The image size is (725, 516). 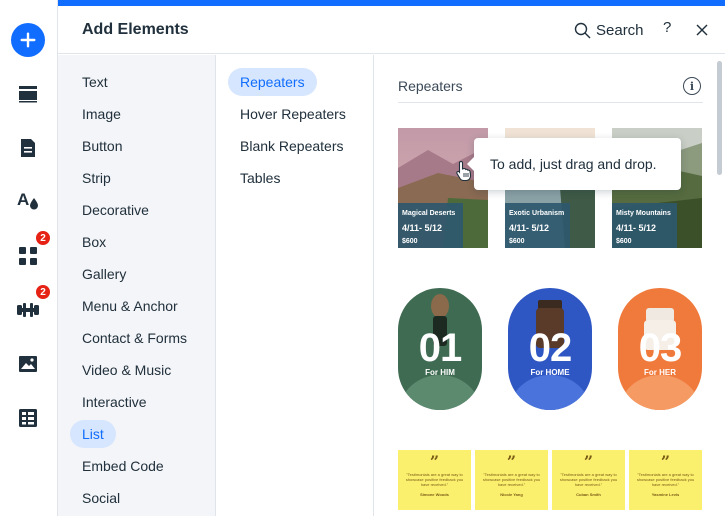 What do you see at coordinates (667, 27) in the screenshot?
I see `help-button: ?` at bounding box center [667, 27].